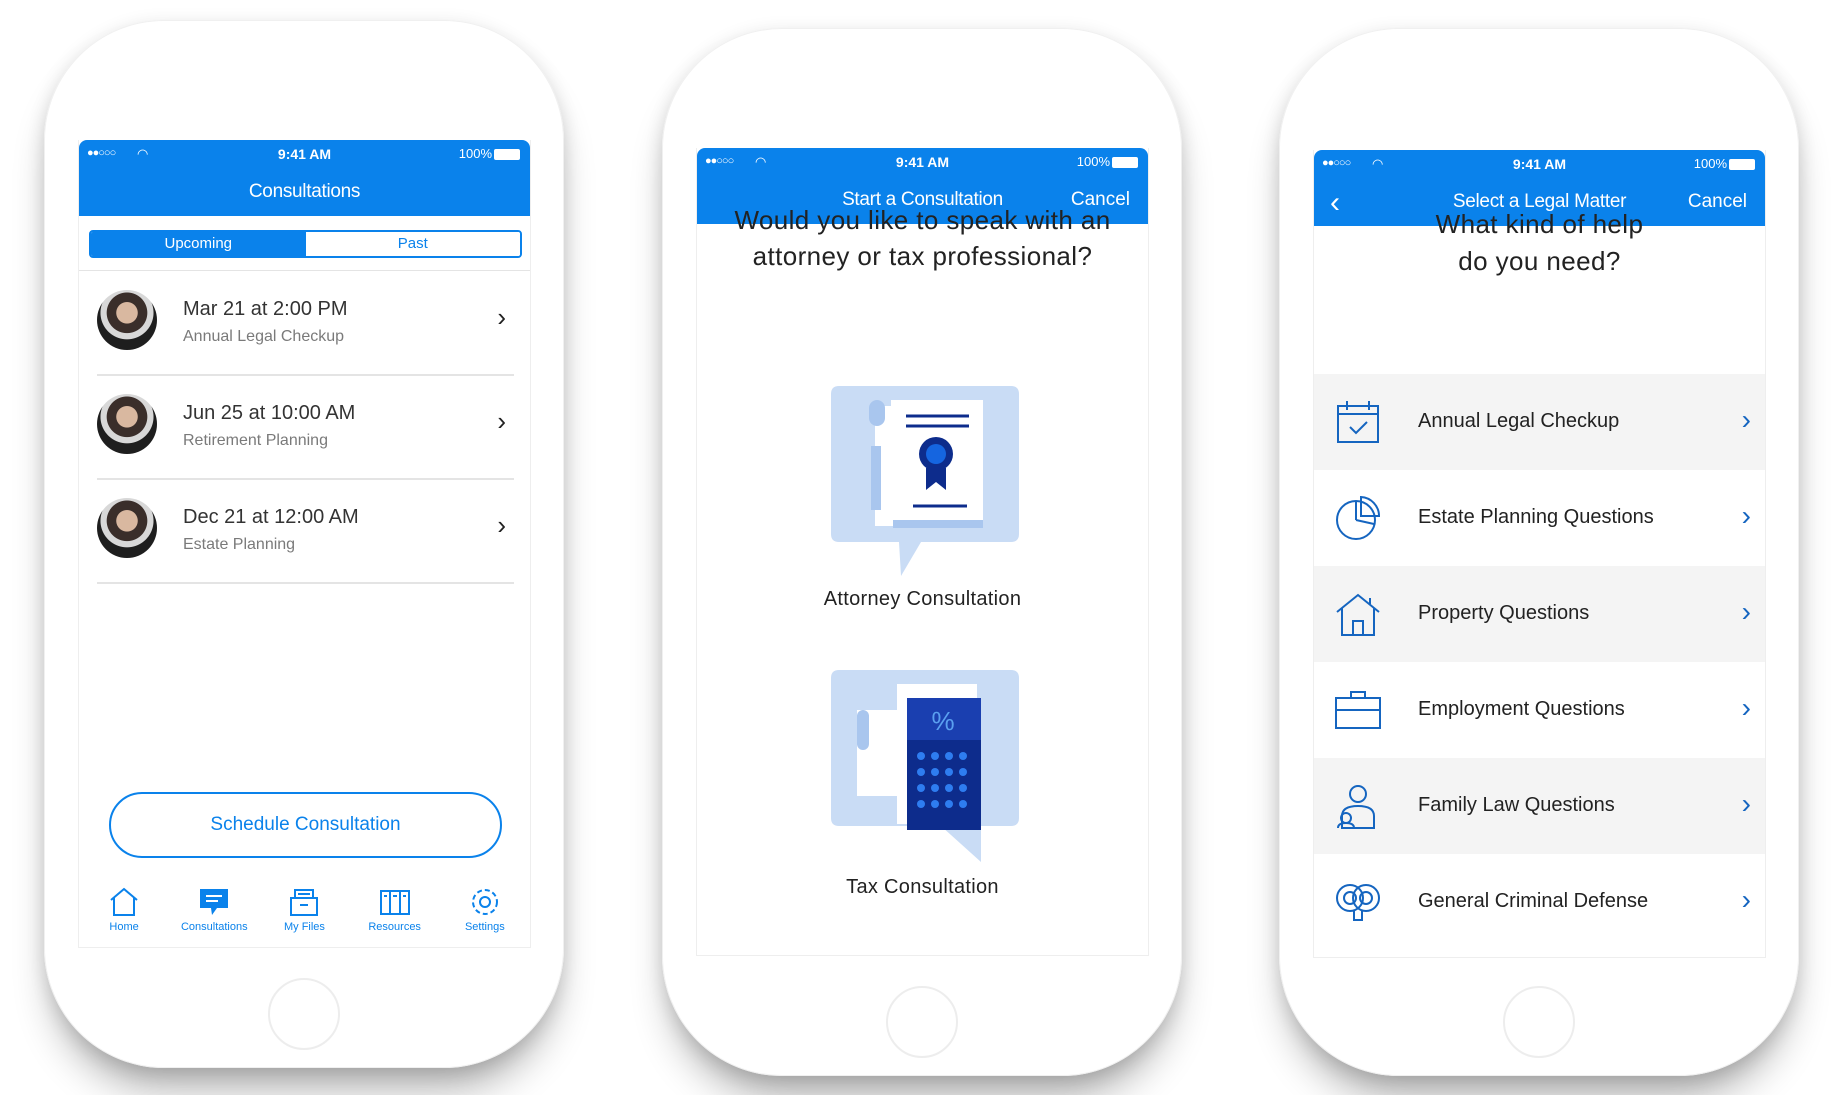  I want to click on matter-property: Property Questions ›, so click(1539, 614).